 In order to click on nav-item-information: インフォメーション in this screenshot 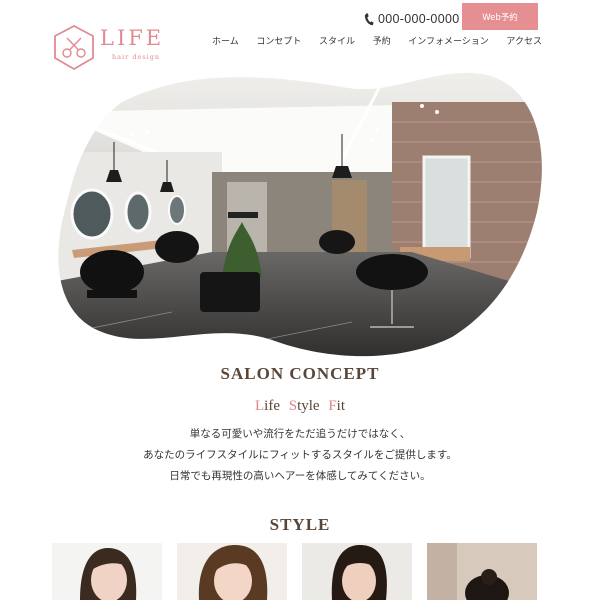, I will do `click(448, 40)`.